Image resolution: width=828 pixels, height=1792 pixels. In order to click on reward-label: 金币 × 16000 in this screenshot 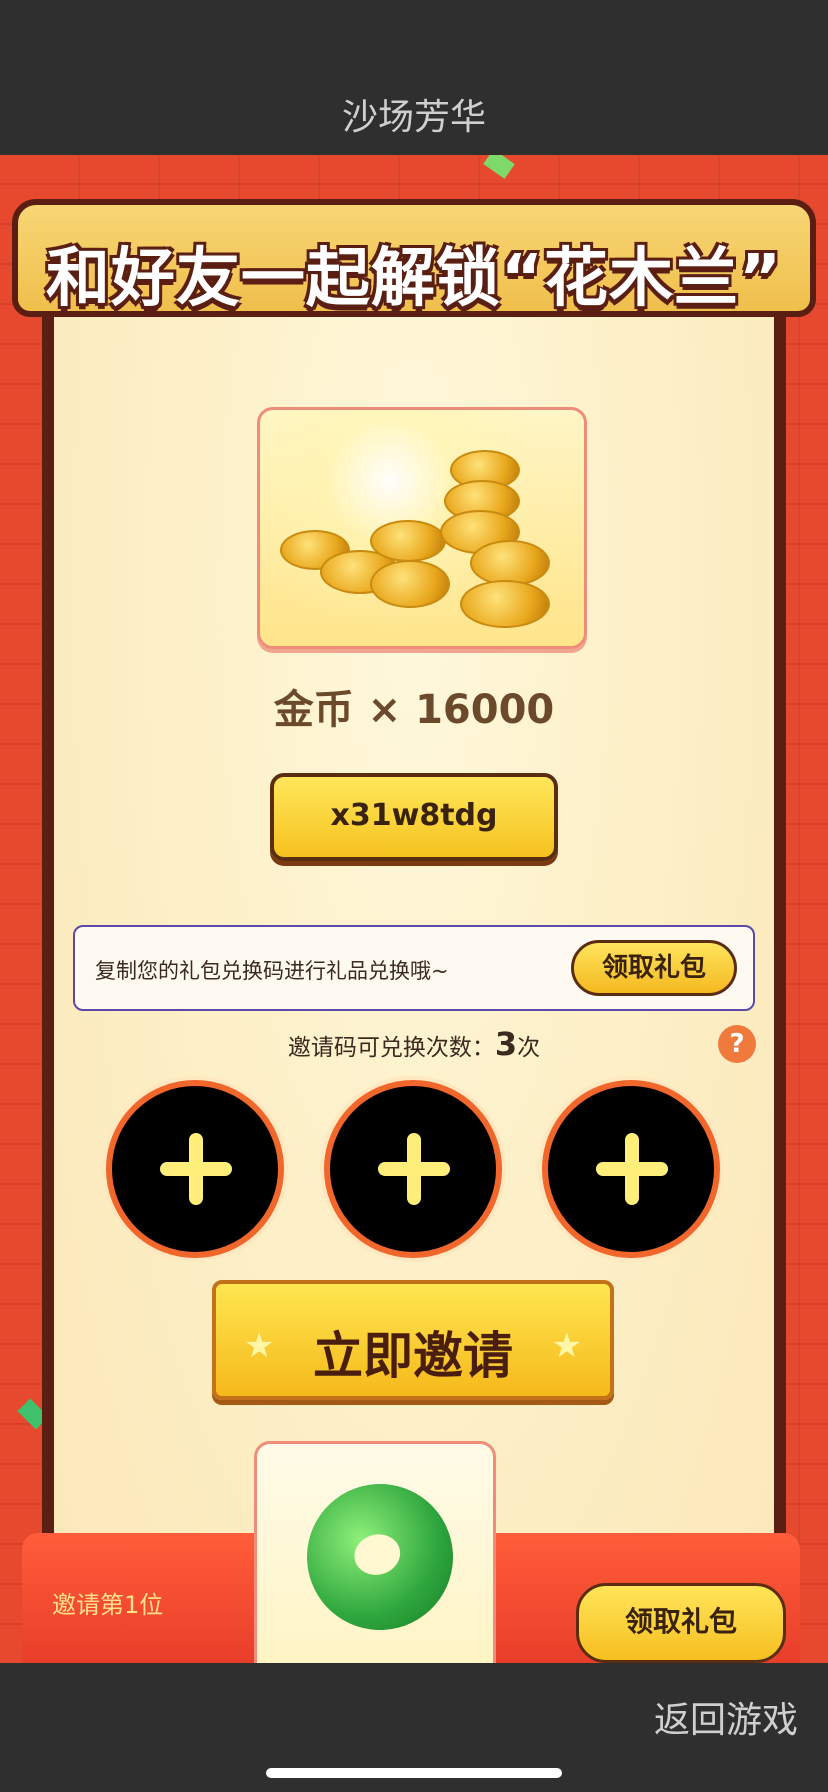, I will do `click(414, 710)`.